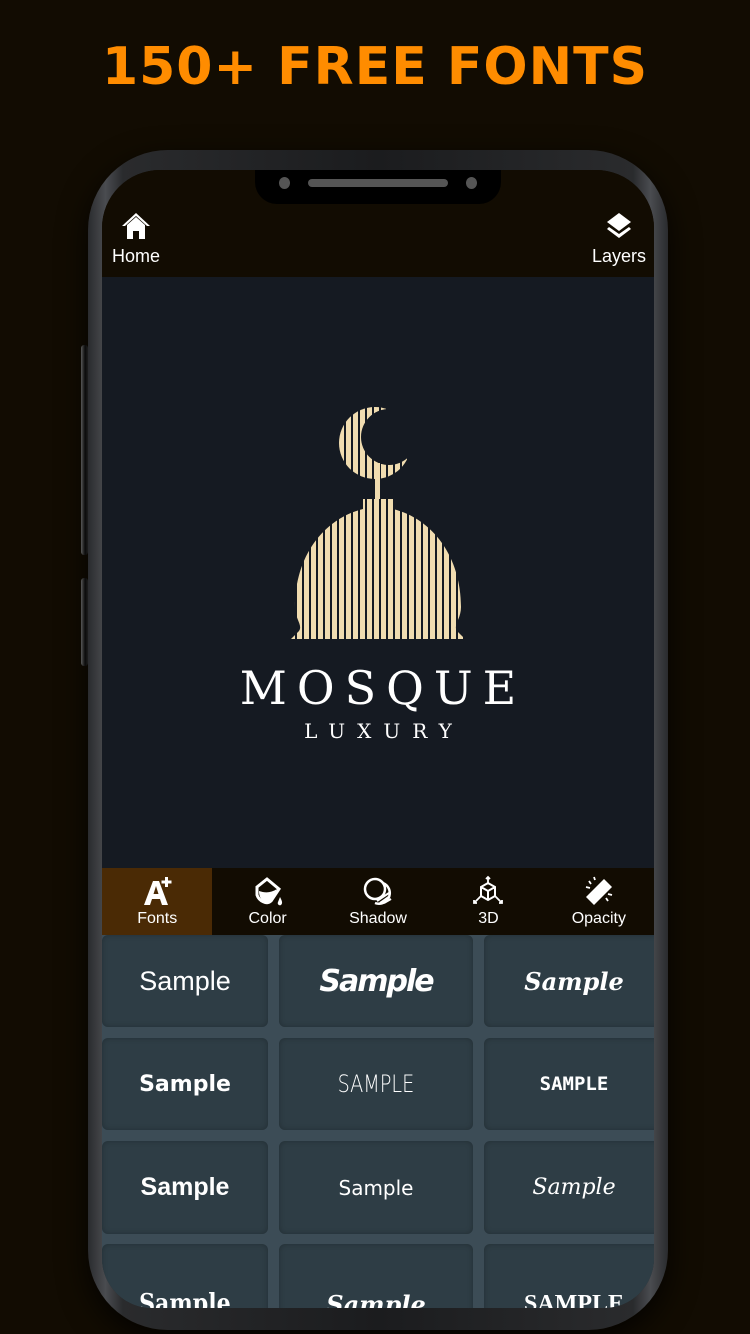  I want to click on home-label: Home, so click(136, 256).